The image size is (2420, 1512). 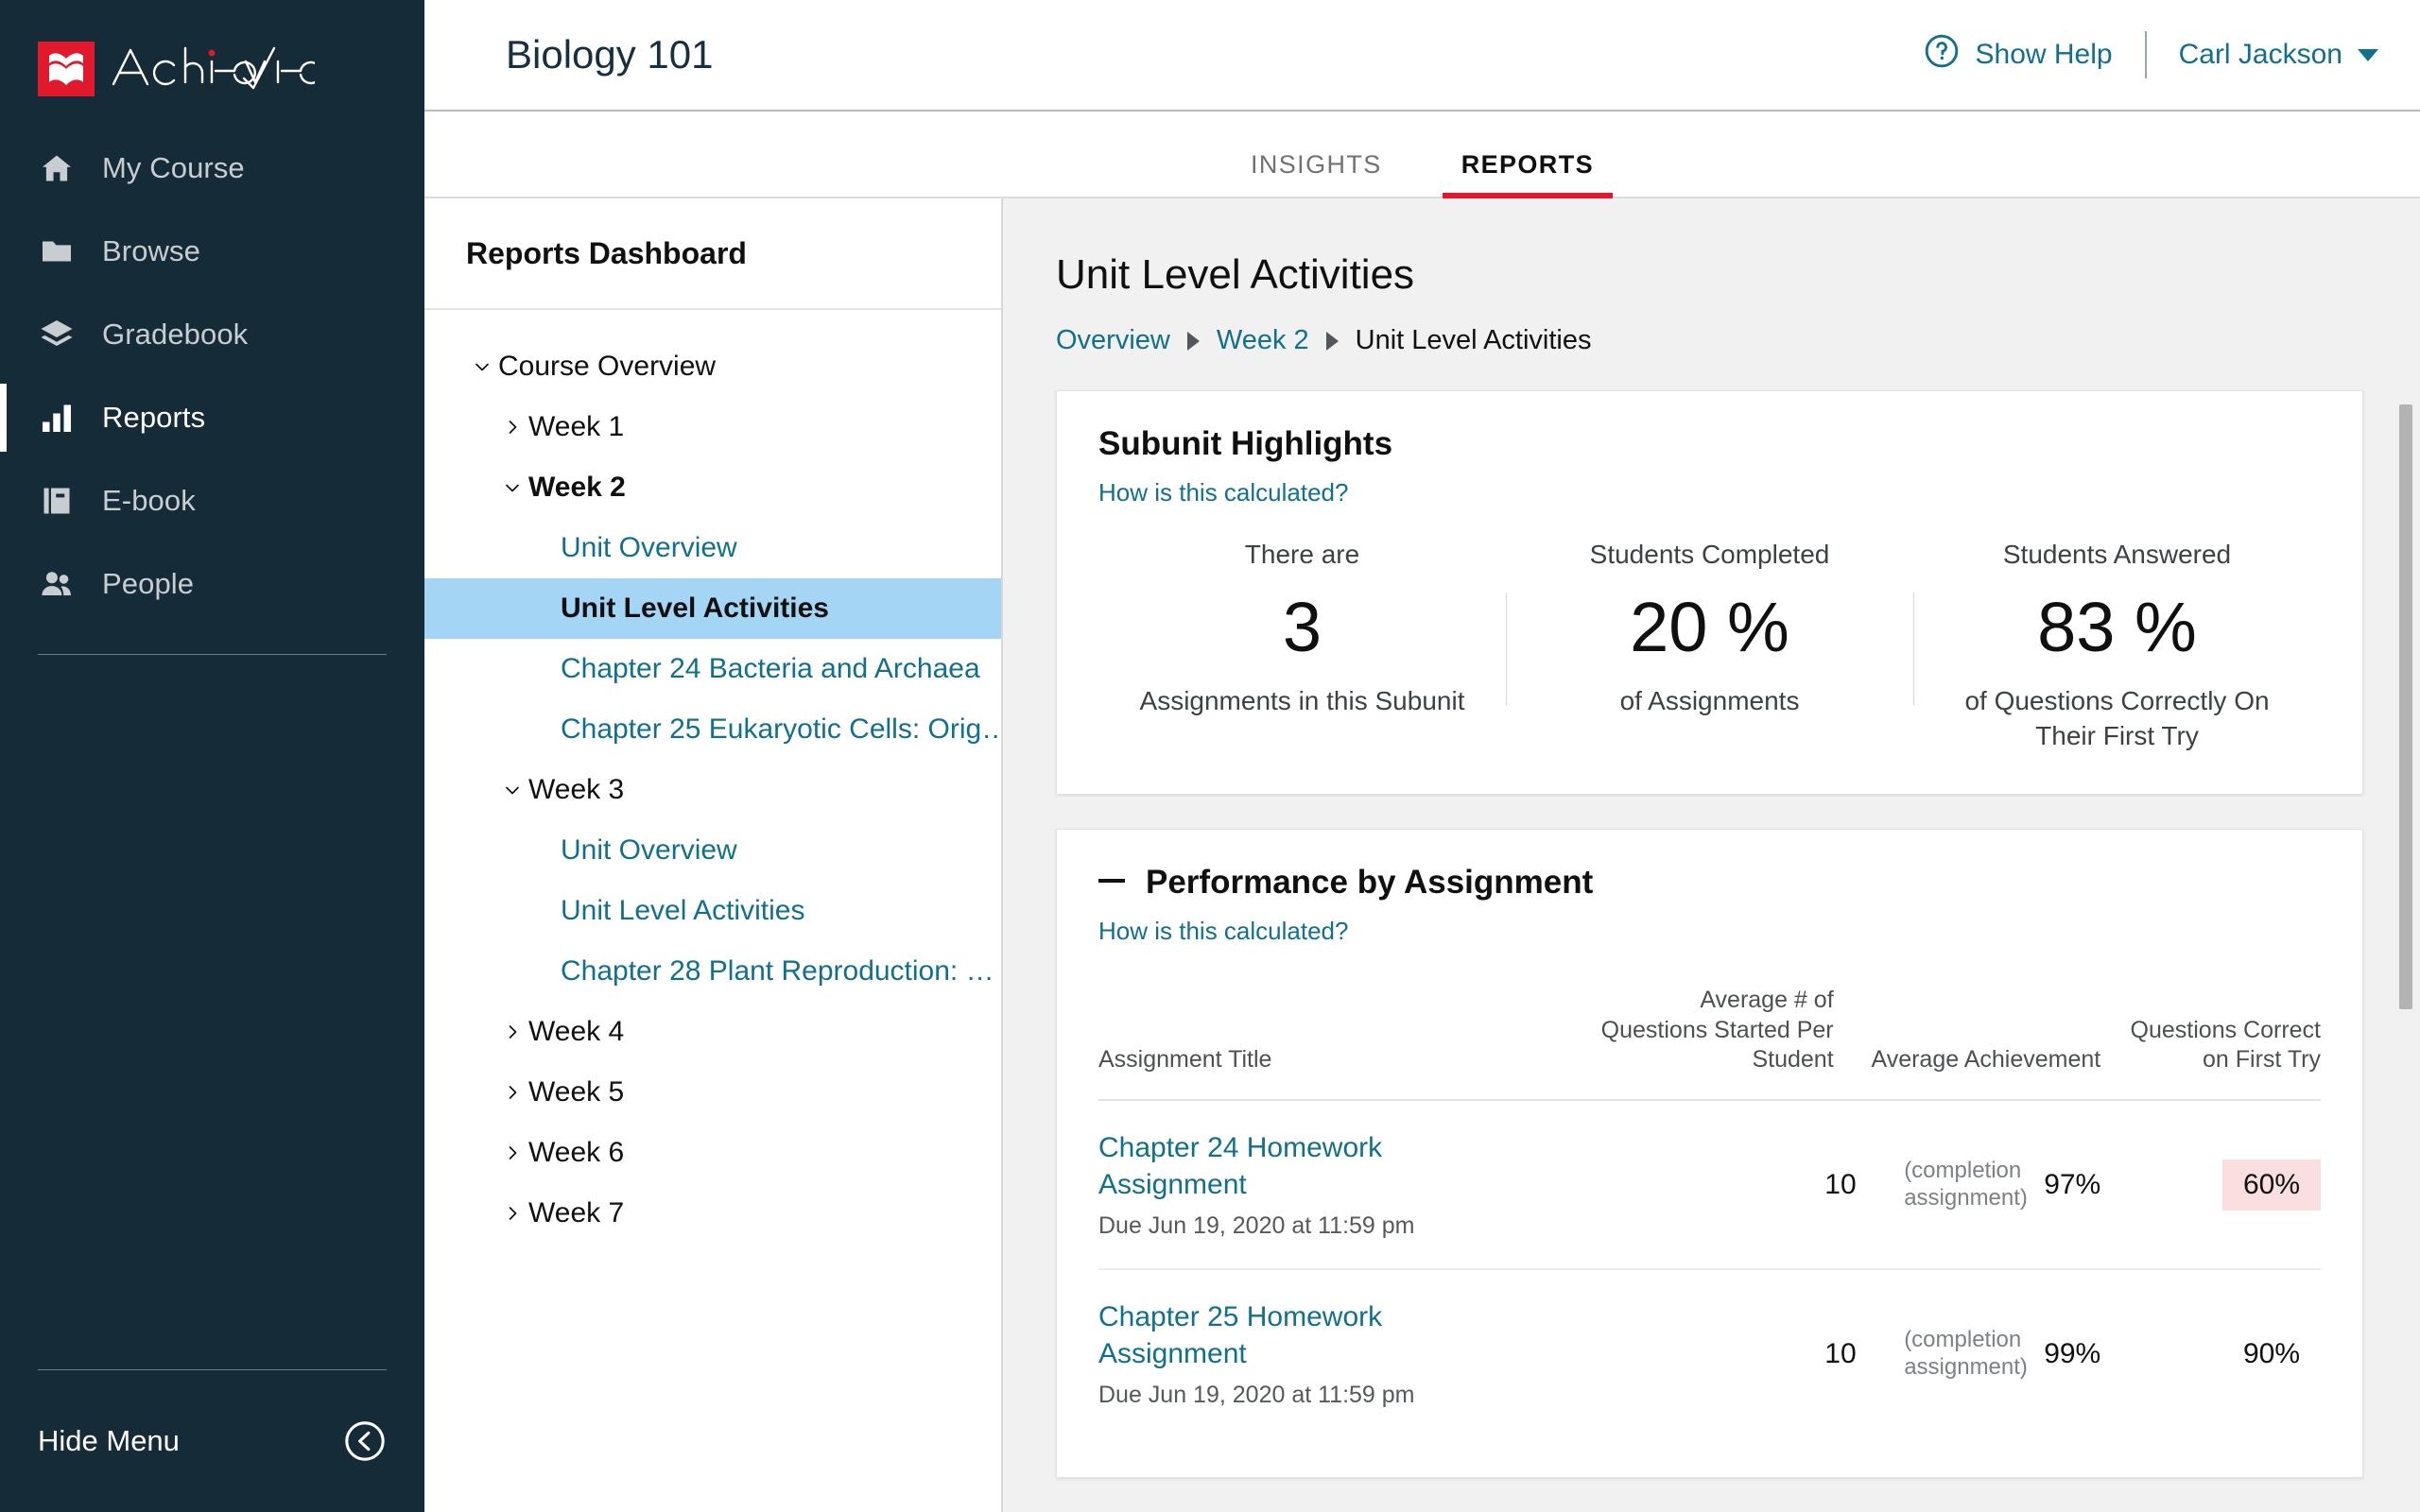 I want to click on sidebar-item-ebook: E-book, so click(x=212, y=500).